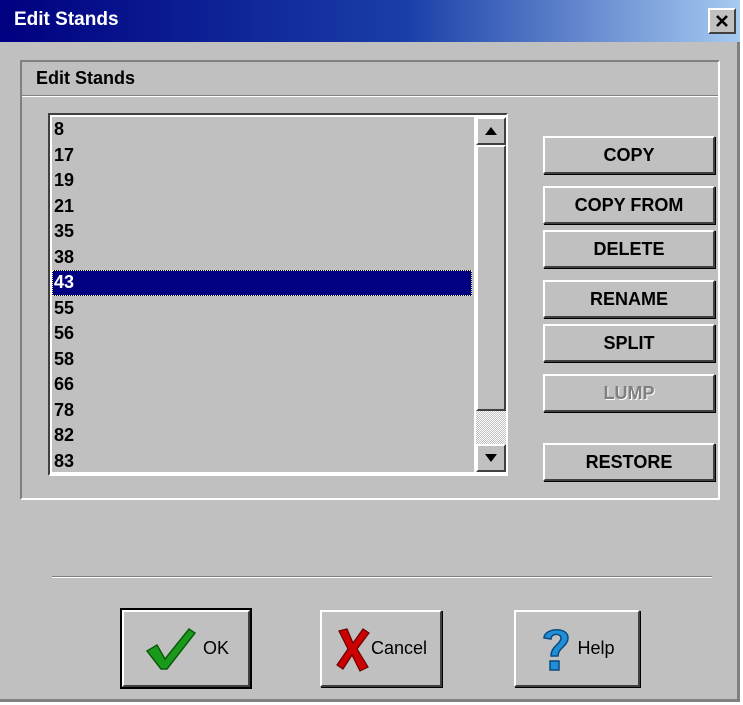  Describe the element at coordinates (262, 156) in the screenshot. I see `list-item: 17` at that location.